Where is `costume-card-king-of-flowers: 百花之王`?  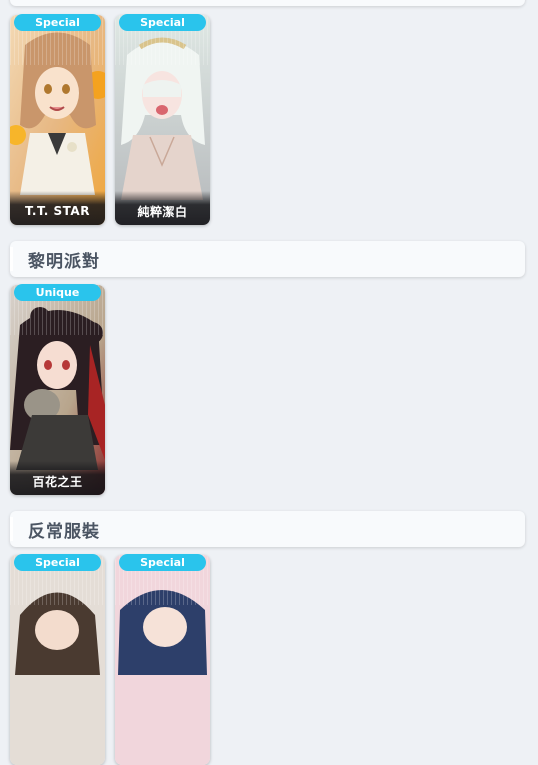 costume-card-king-of-flowers: 百花之王 is located at coordinates (57, 390).